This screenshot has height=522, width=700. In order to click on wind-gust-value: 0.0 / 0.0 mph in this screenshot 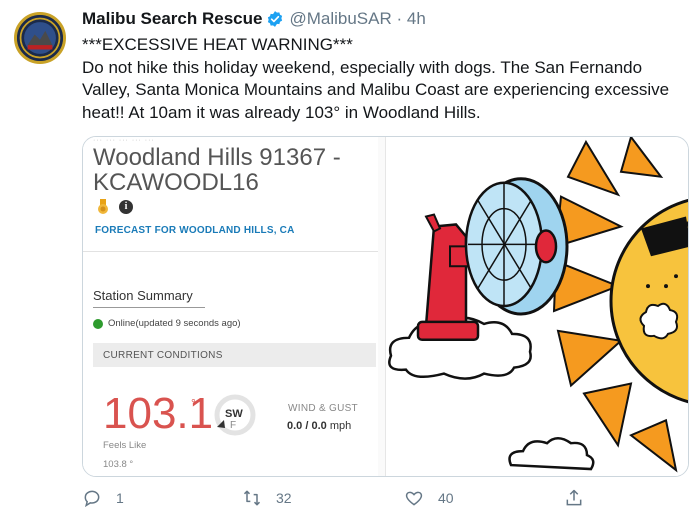, I will do `click(319, 426)`.